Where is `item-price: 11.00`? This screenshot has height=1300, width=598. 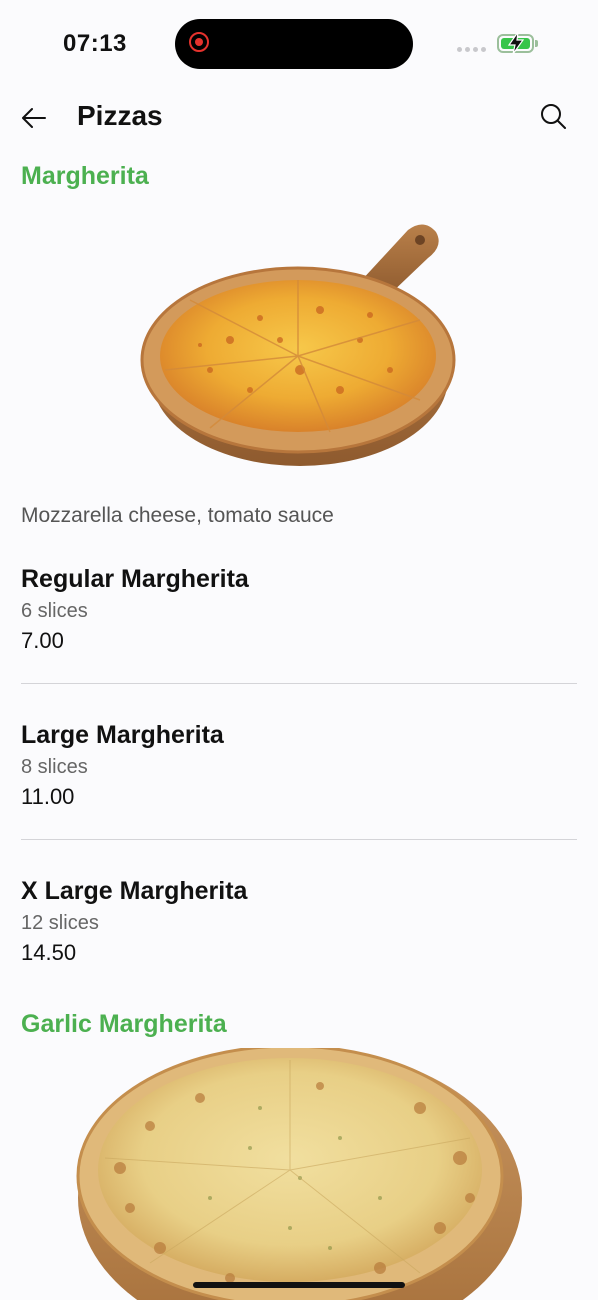 item-price: 11.00 is located at coordinates (48, 796).